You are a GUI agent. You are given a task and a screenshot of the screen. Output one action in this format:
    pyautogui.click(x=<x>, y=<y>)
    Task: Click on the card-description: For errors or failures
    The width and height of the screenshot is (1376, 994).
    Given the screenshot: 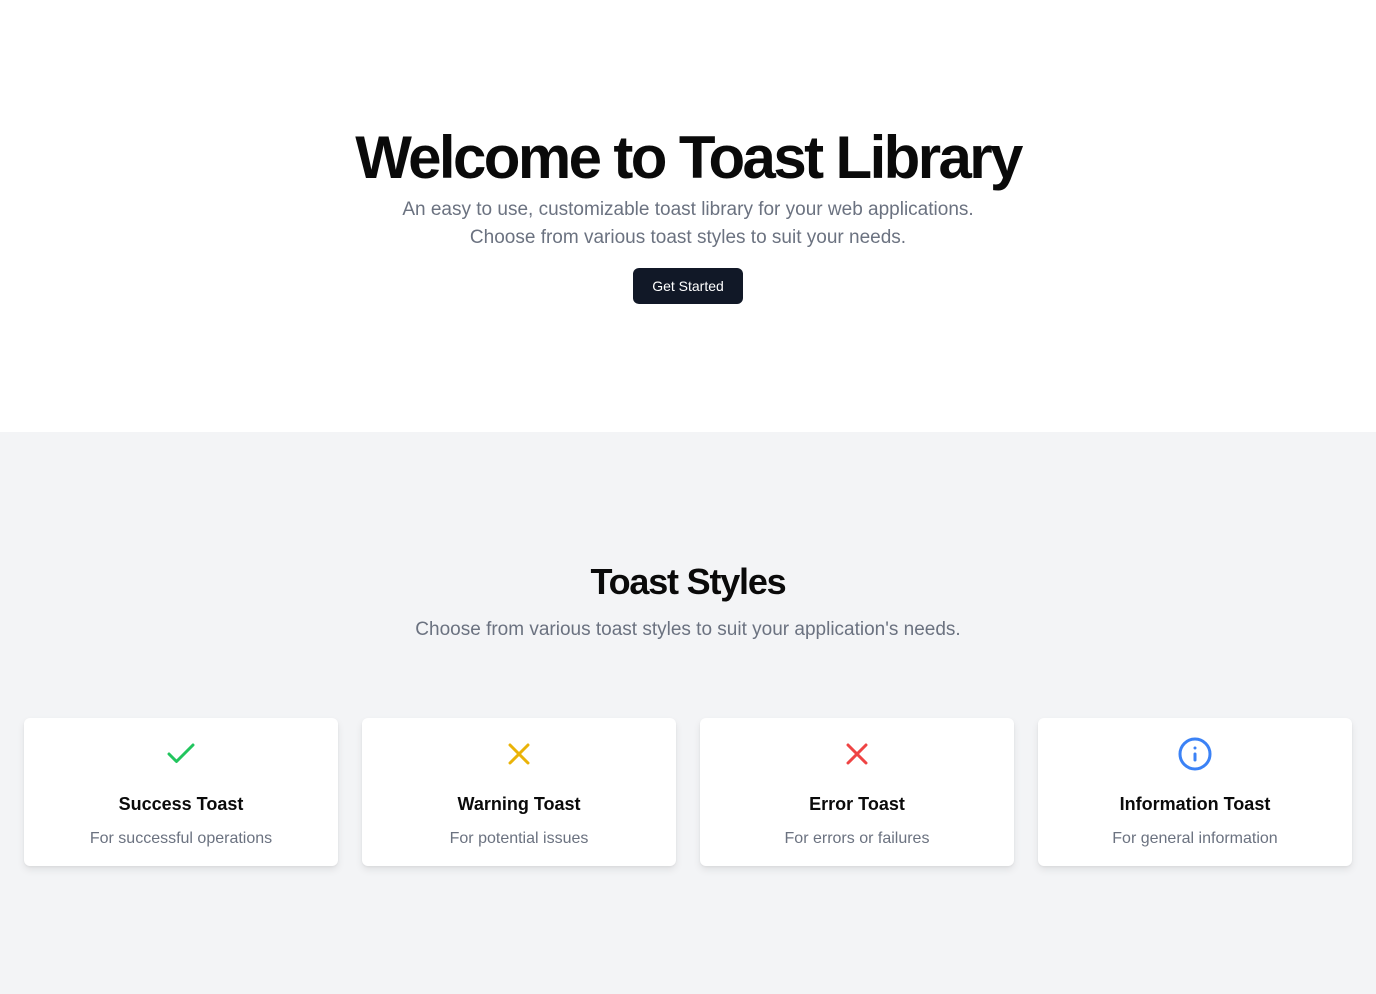 What is the action you would take?
    pyautogui.click(x=857, y=838)
    